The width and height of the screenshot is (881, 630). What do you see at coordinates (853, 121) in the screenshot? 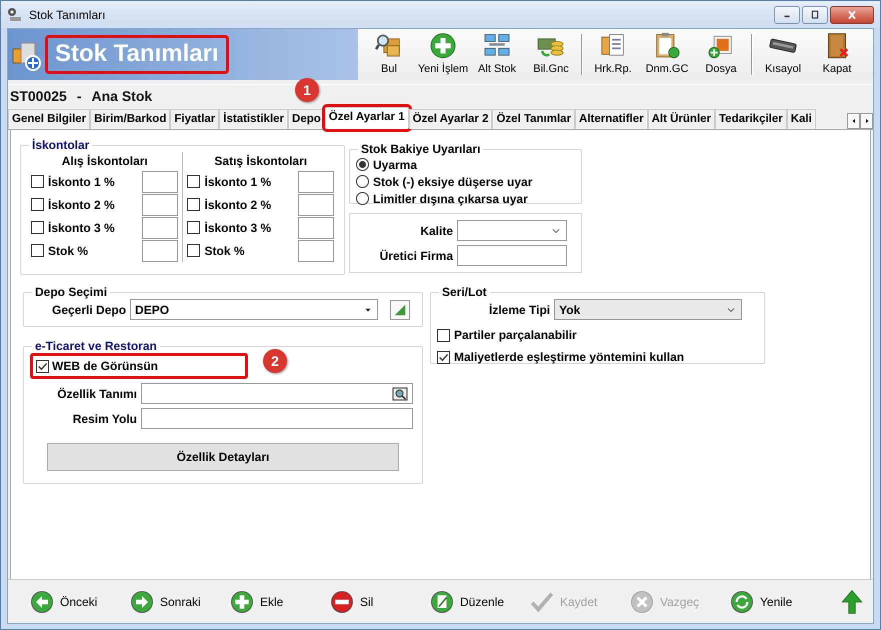
I see `scroll-left-button` at bounding box center [853, 121].